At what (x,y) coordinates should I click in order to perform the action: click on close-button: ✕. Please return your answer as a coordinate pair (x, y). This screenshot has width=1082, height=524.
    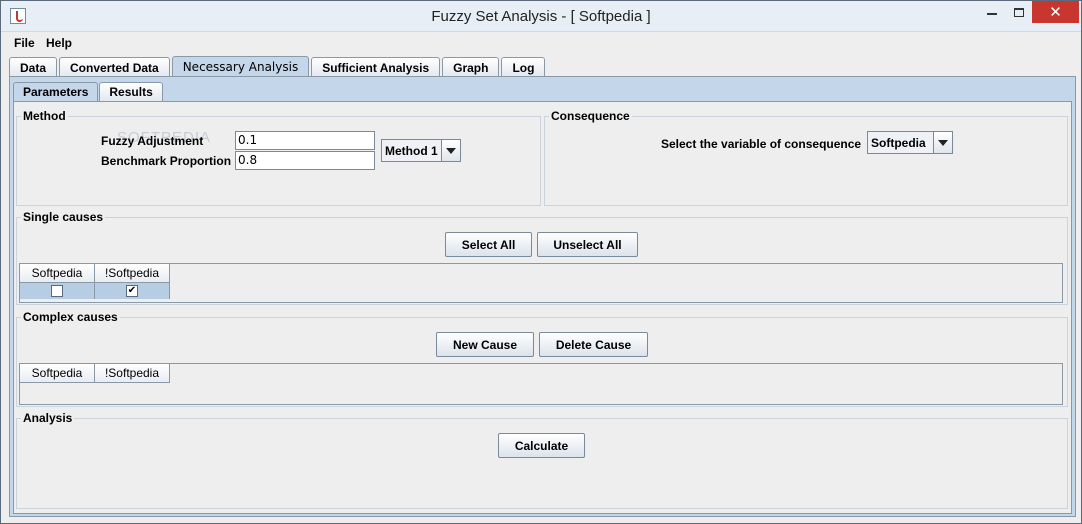
    Looking at the image, I should click on (1055, 12).